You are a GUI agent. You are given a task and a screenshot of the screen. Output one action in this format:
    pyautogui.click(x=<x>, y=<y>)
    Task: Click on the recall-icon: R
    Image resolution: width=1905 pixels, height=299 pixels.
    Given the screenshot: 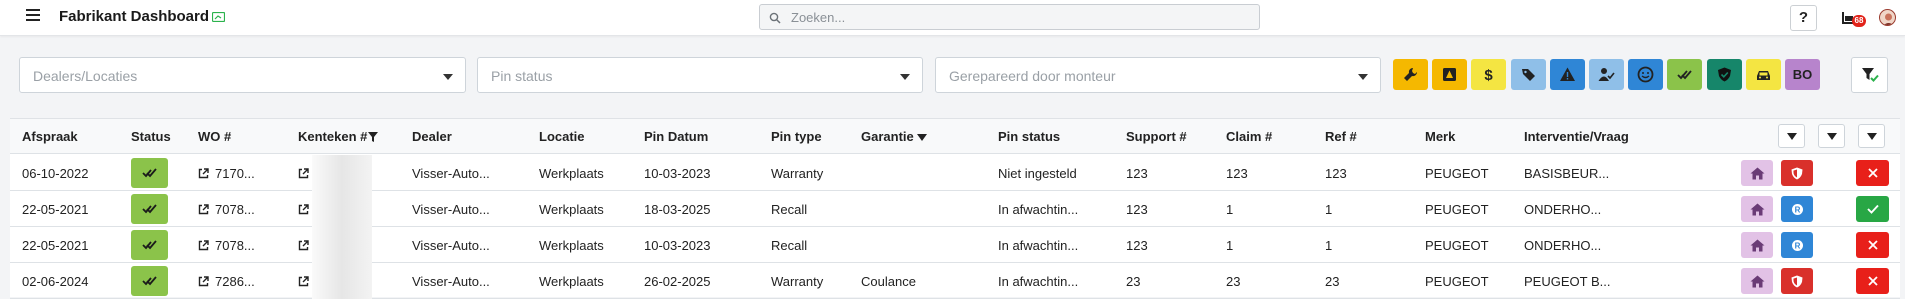 What is the action you would take?
    pyautogui.click(x=1797, y=209)
    